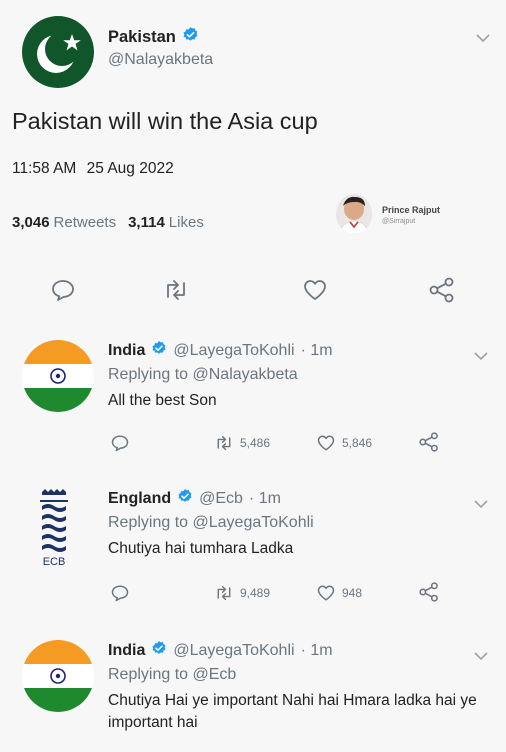 Image resolution: width=506 pixels, height=752 pixels. I want to click on england-cricket-logo: ECB, so click(54, 528).